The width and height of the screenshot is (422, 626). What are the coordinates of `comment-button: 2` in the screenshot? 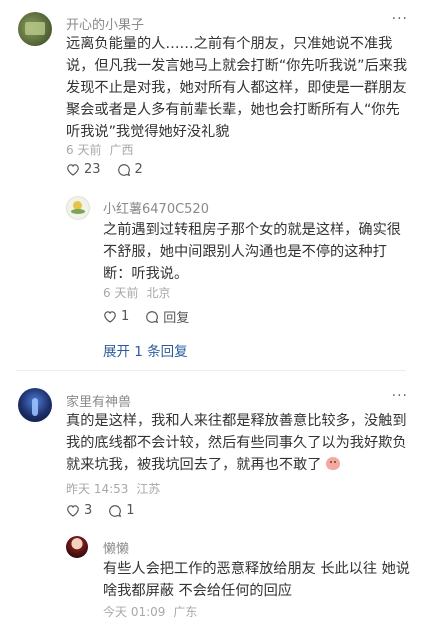 It's located at (130, 169).